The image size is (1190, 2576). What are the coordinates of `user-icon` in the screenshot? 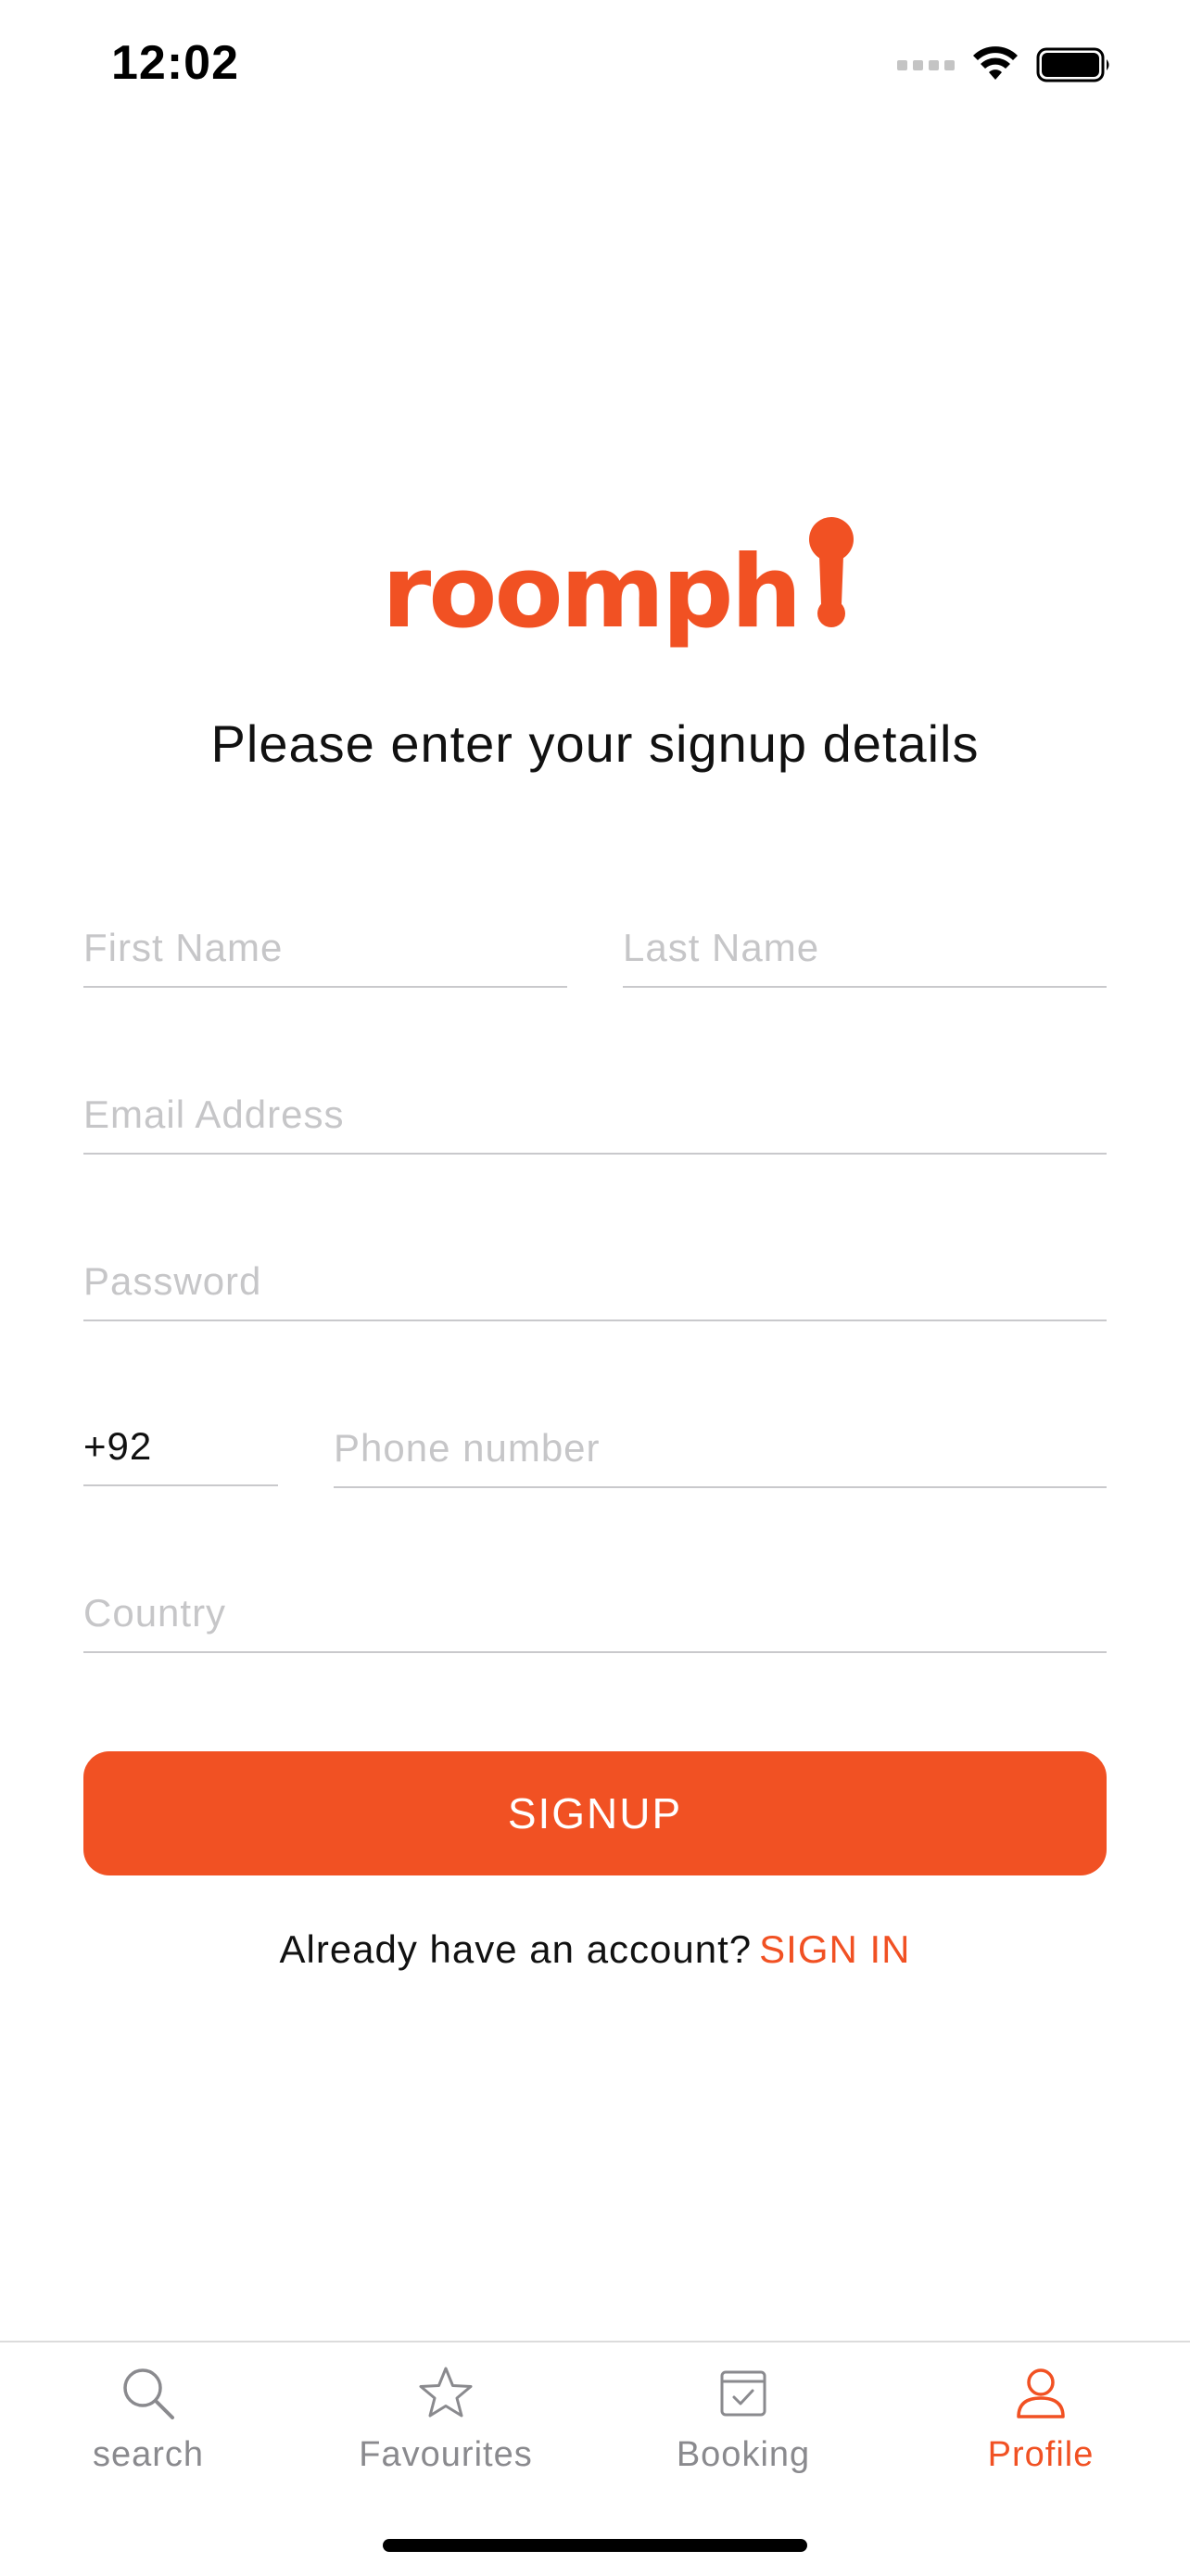 It's located at (1041, 2393).